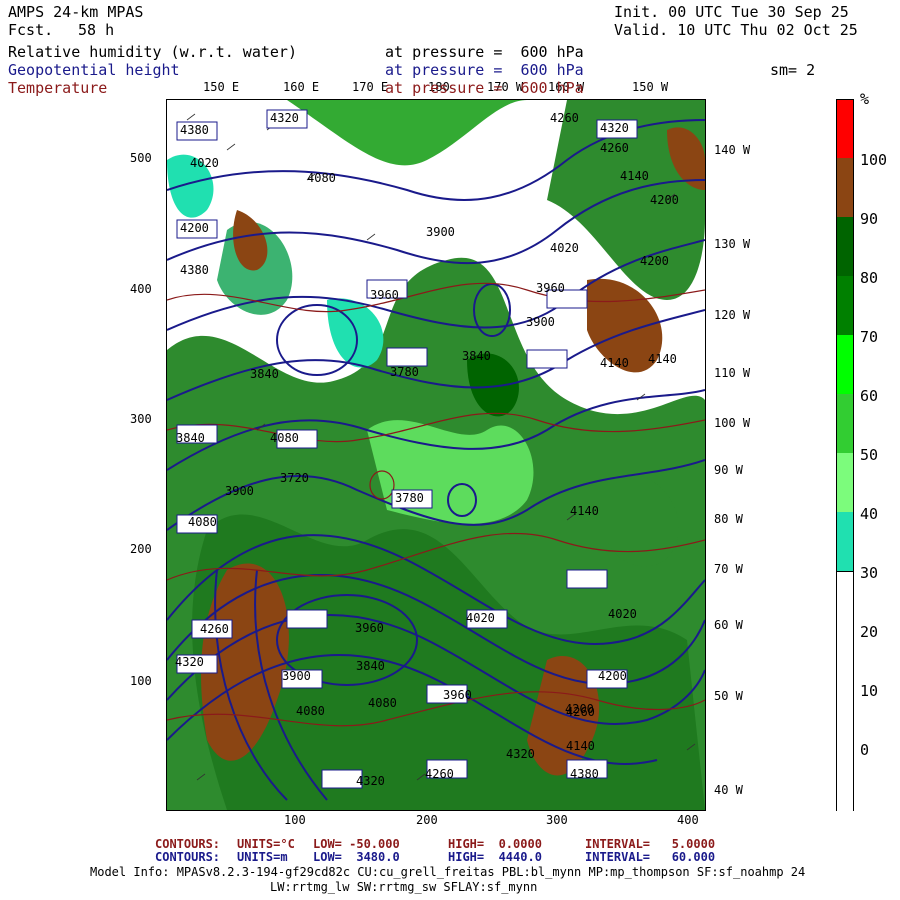  Describe the element at coordinates (732, 150) in the screenshot. I see `lon-right-label: 140 W` at that location.